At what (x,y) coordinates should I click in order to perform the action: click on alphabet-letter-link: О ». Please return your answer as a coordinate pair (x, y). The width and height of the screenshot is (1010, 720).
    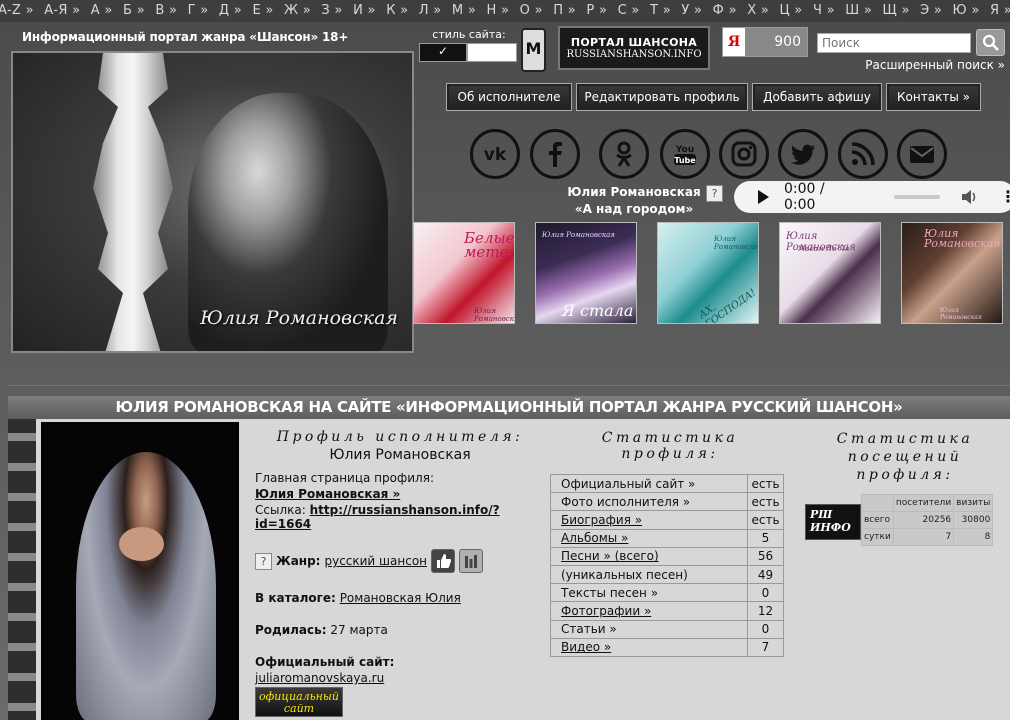
    Looking at the image, I should click on (531, 12).